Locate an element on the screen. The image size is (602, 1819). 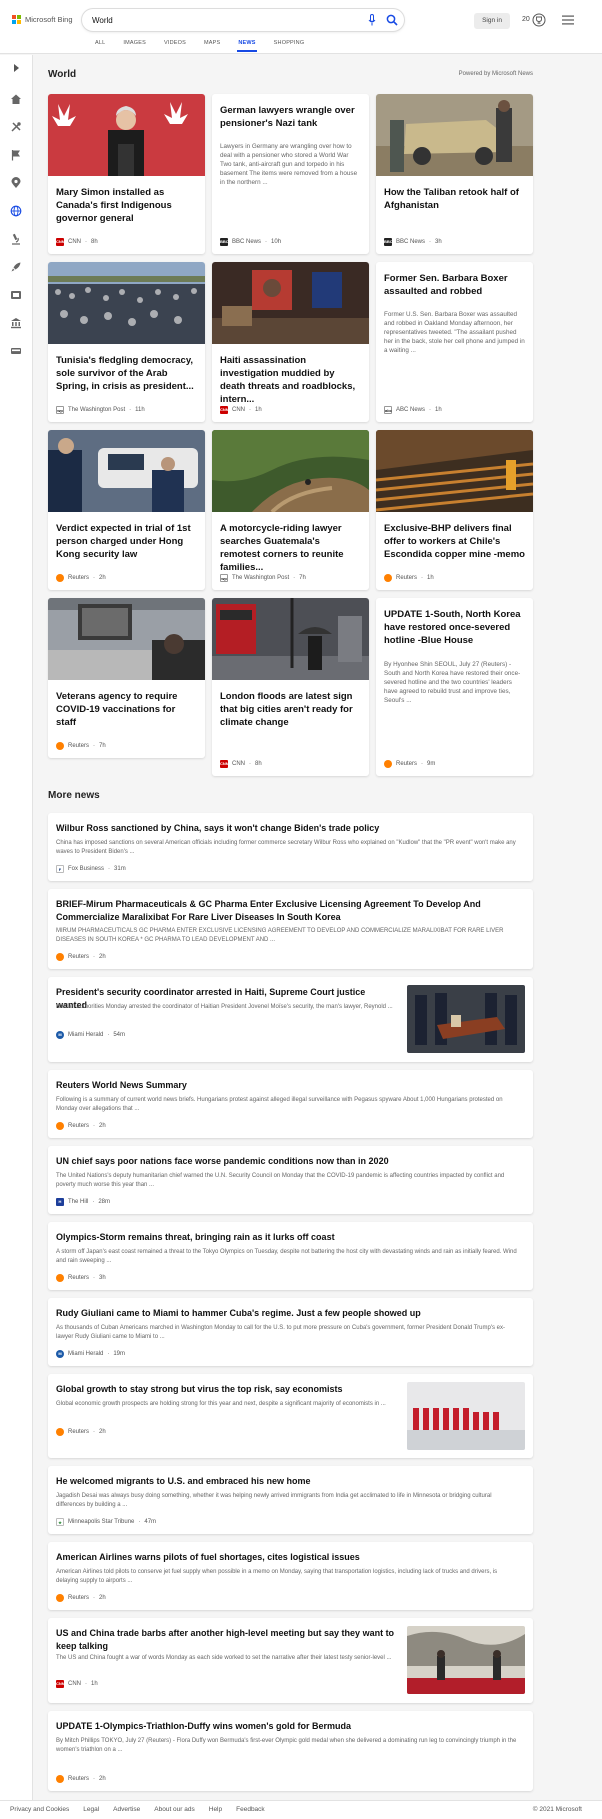
tools-icon is located at coordinates (16, 127).